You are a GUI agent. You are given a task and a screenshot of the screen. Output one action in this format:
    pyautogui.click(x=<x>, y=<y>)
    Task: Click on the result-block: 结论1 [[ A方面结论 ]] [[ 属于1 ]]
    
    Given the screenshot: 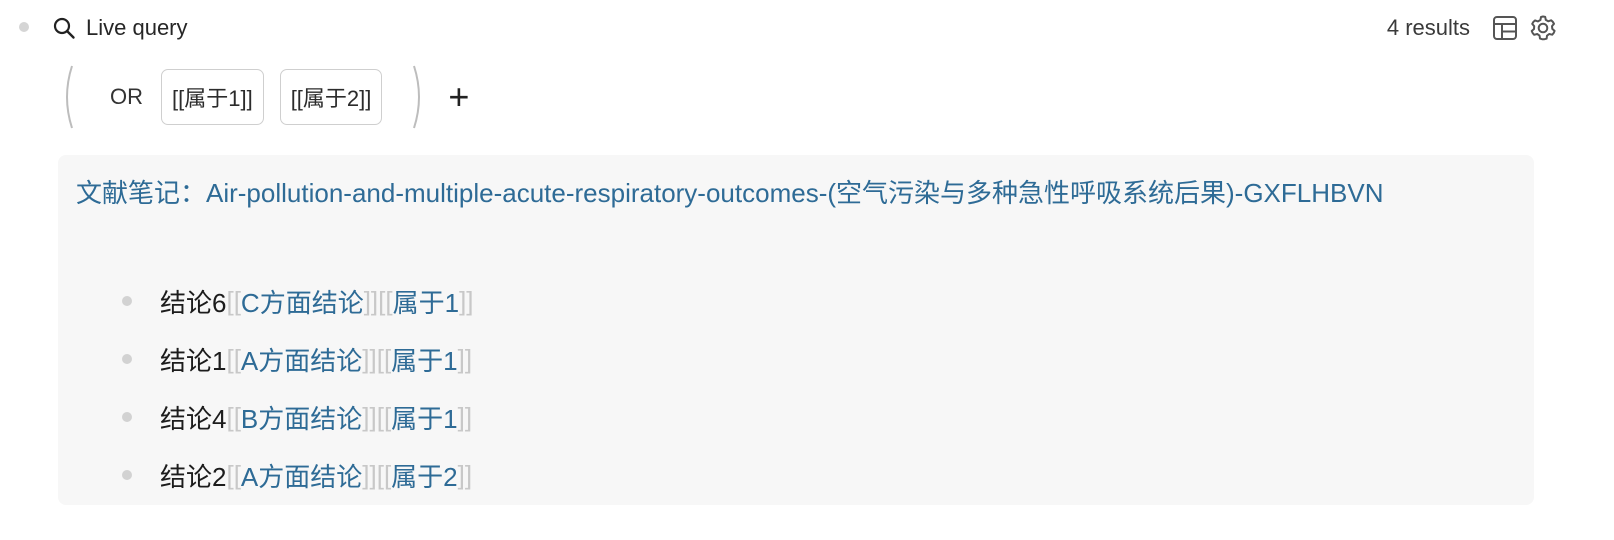 What is the action you would take?
    pyautogui.click(x=298, y=359)
    